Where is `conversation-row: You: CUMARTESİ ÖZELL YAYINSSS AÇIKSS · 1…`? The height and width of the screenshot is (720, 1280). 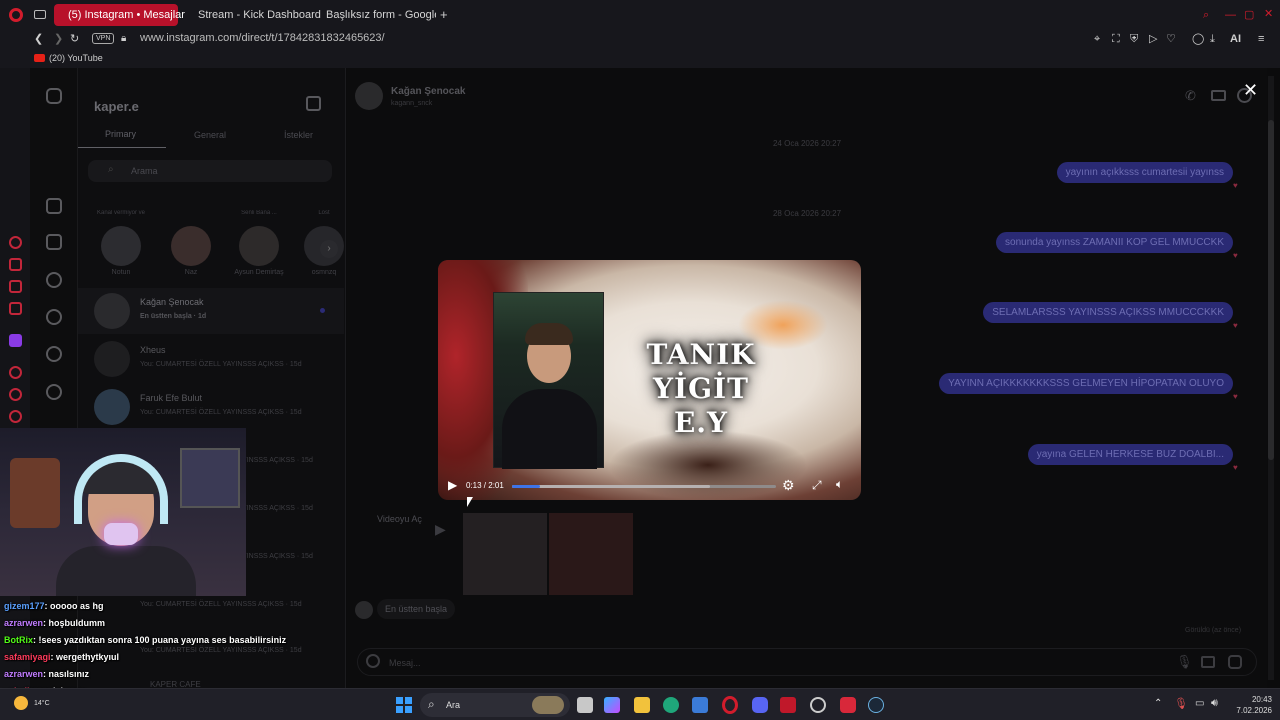
conversation-row: You: CUMARTESİ ÖZELL YAYINSSS AÇIKSS · 1… is located at coordinates (211, 647).